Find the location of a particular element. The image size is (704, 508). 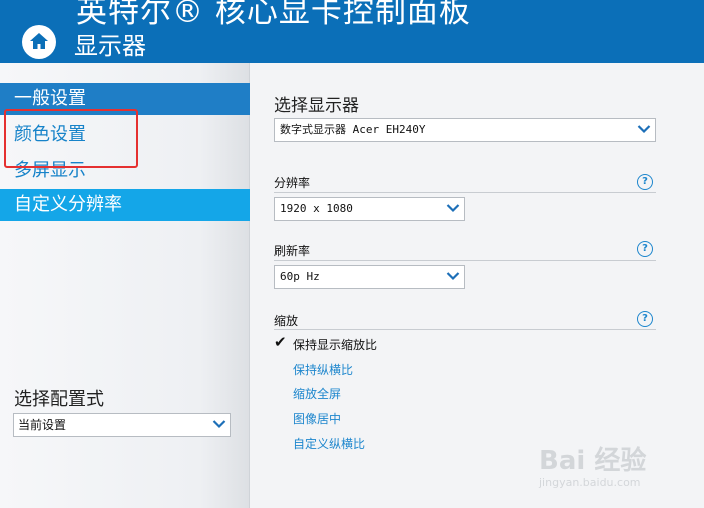

preset-select: 当前设置 is located at coordinates (122, 425).